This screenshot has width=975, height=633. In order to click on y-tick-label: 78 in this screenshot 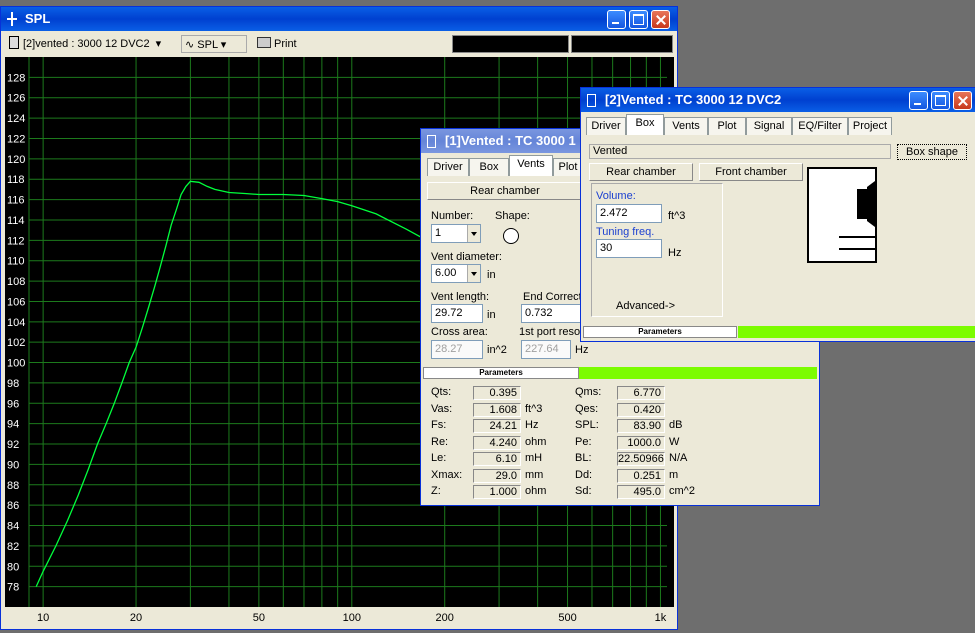, I will do `click(13, 588)`.